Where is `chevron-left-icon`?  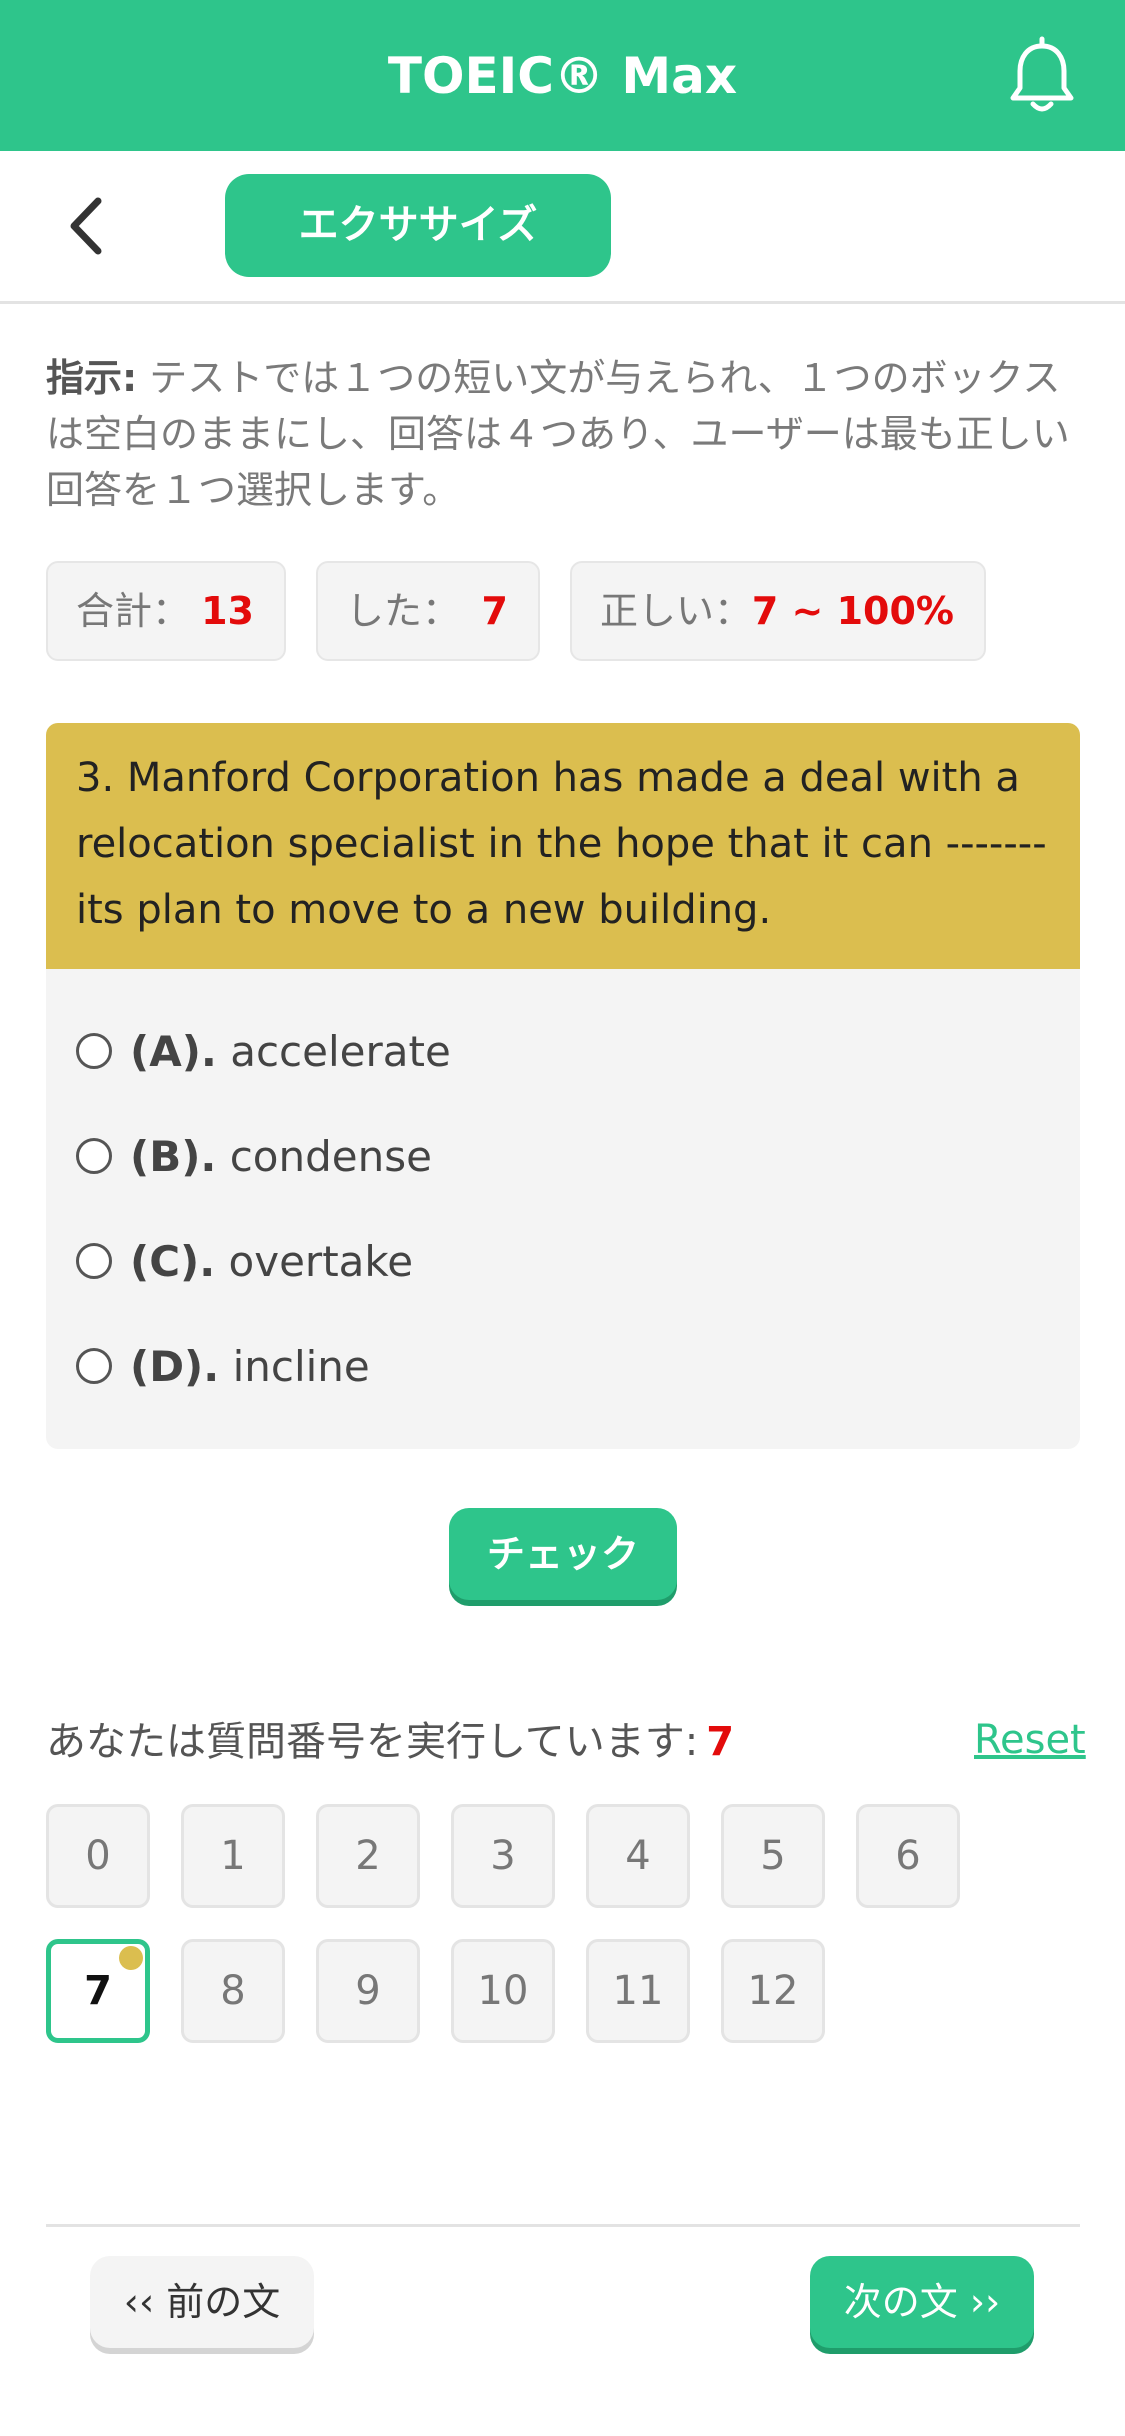
chevron-left-icon is located at coordinates (90, 226).